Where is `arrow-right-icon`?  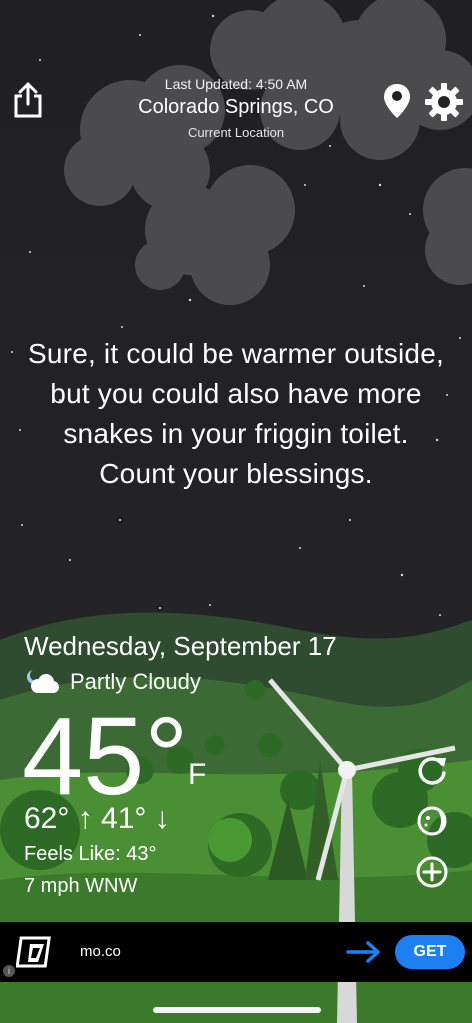
arrow-right-icon is located at coordinates (363, 952).